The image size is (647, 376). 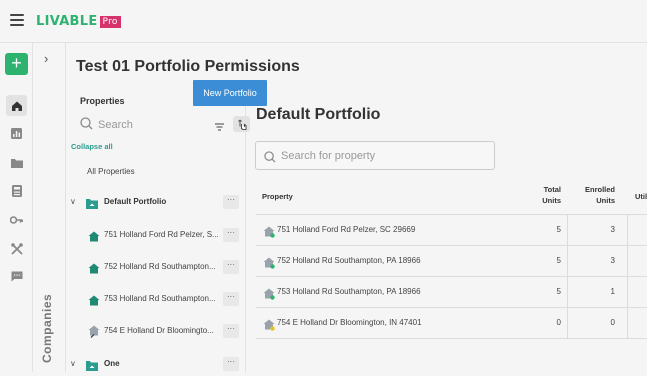 What do you see at coordinates (346, 229) in the screenshot?
I see `property-address: 751 Holland Ford Rd Pelzer, SC 29669` at bounding box center [346, 229].